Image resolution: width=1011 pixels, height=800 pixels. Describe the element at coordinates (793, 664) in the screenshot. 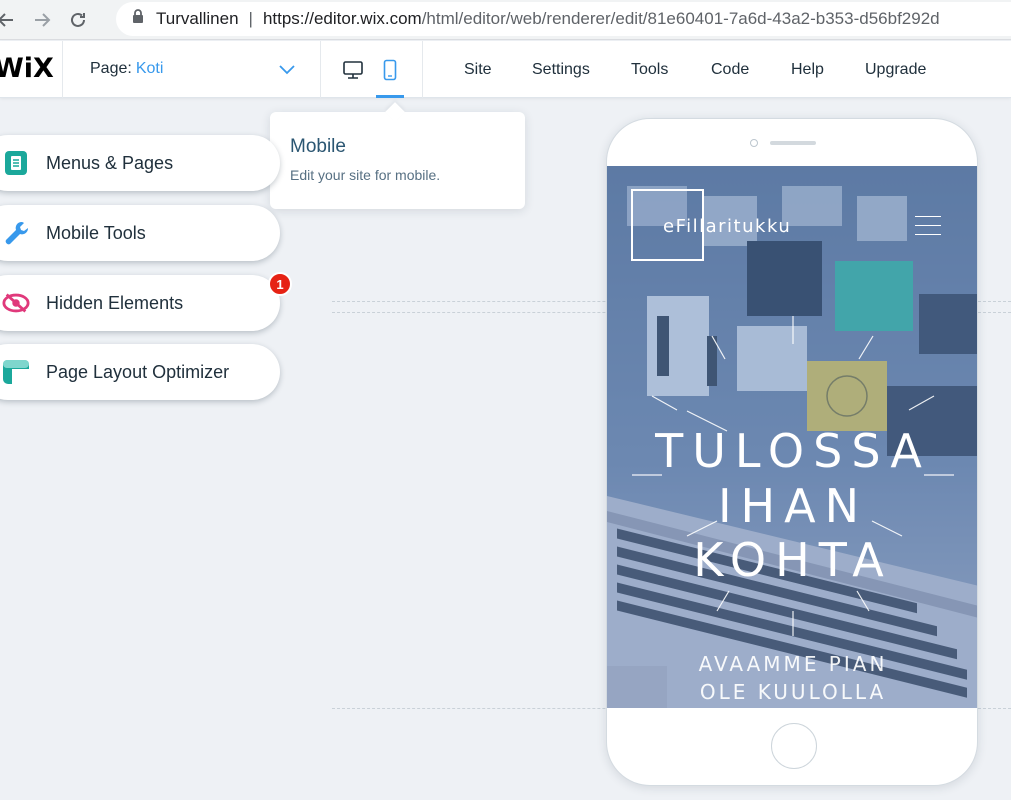

I see `hero-subtitle-line-1: AVAAMME PIAN` at that location.